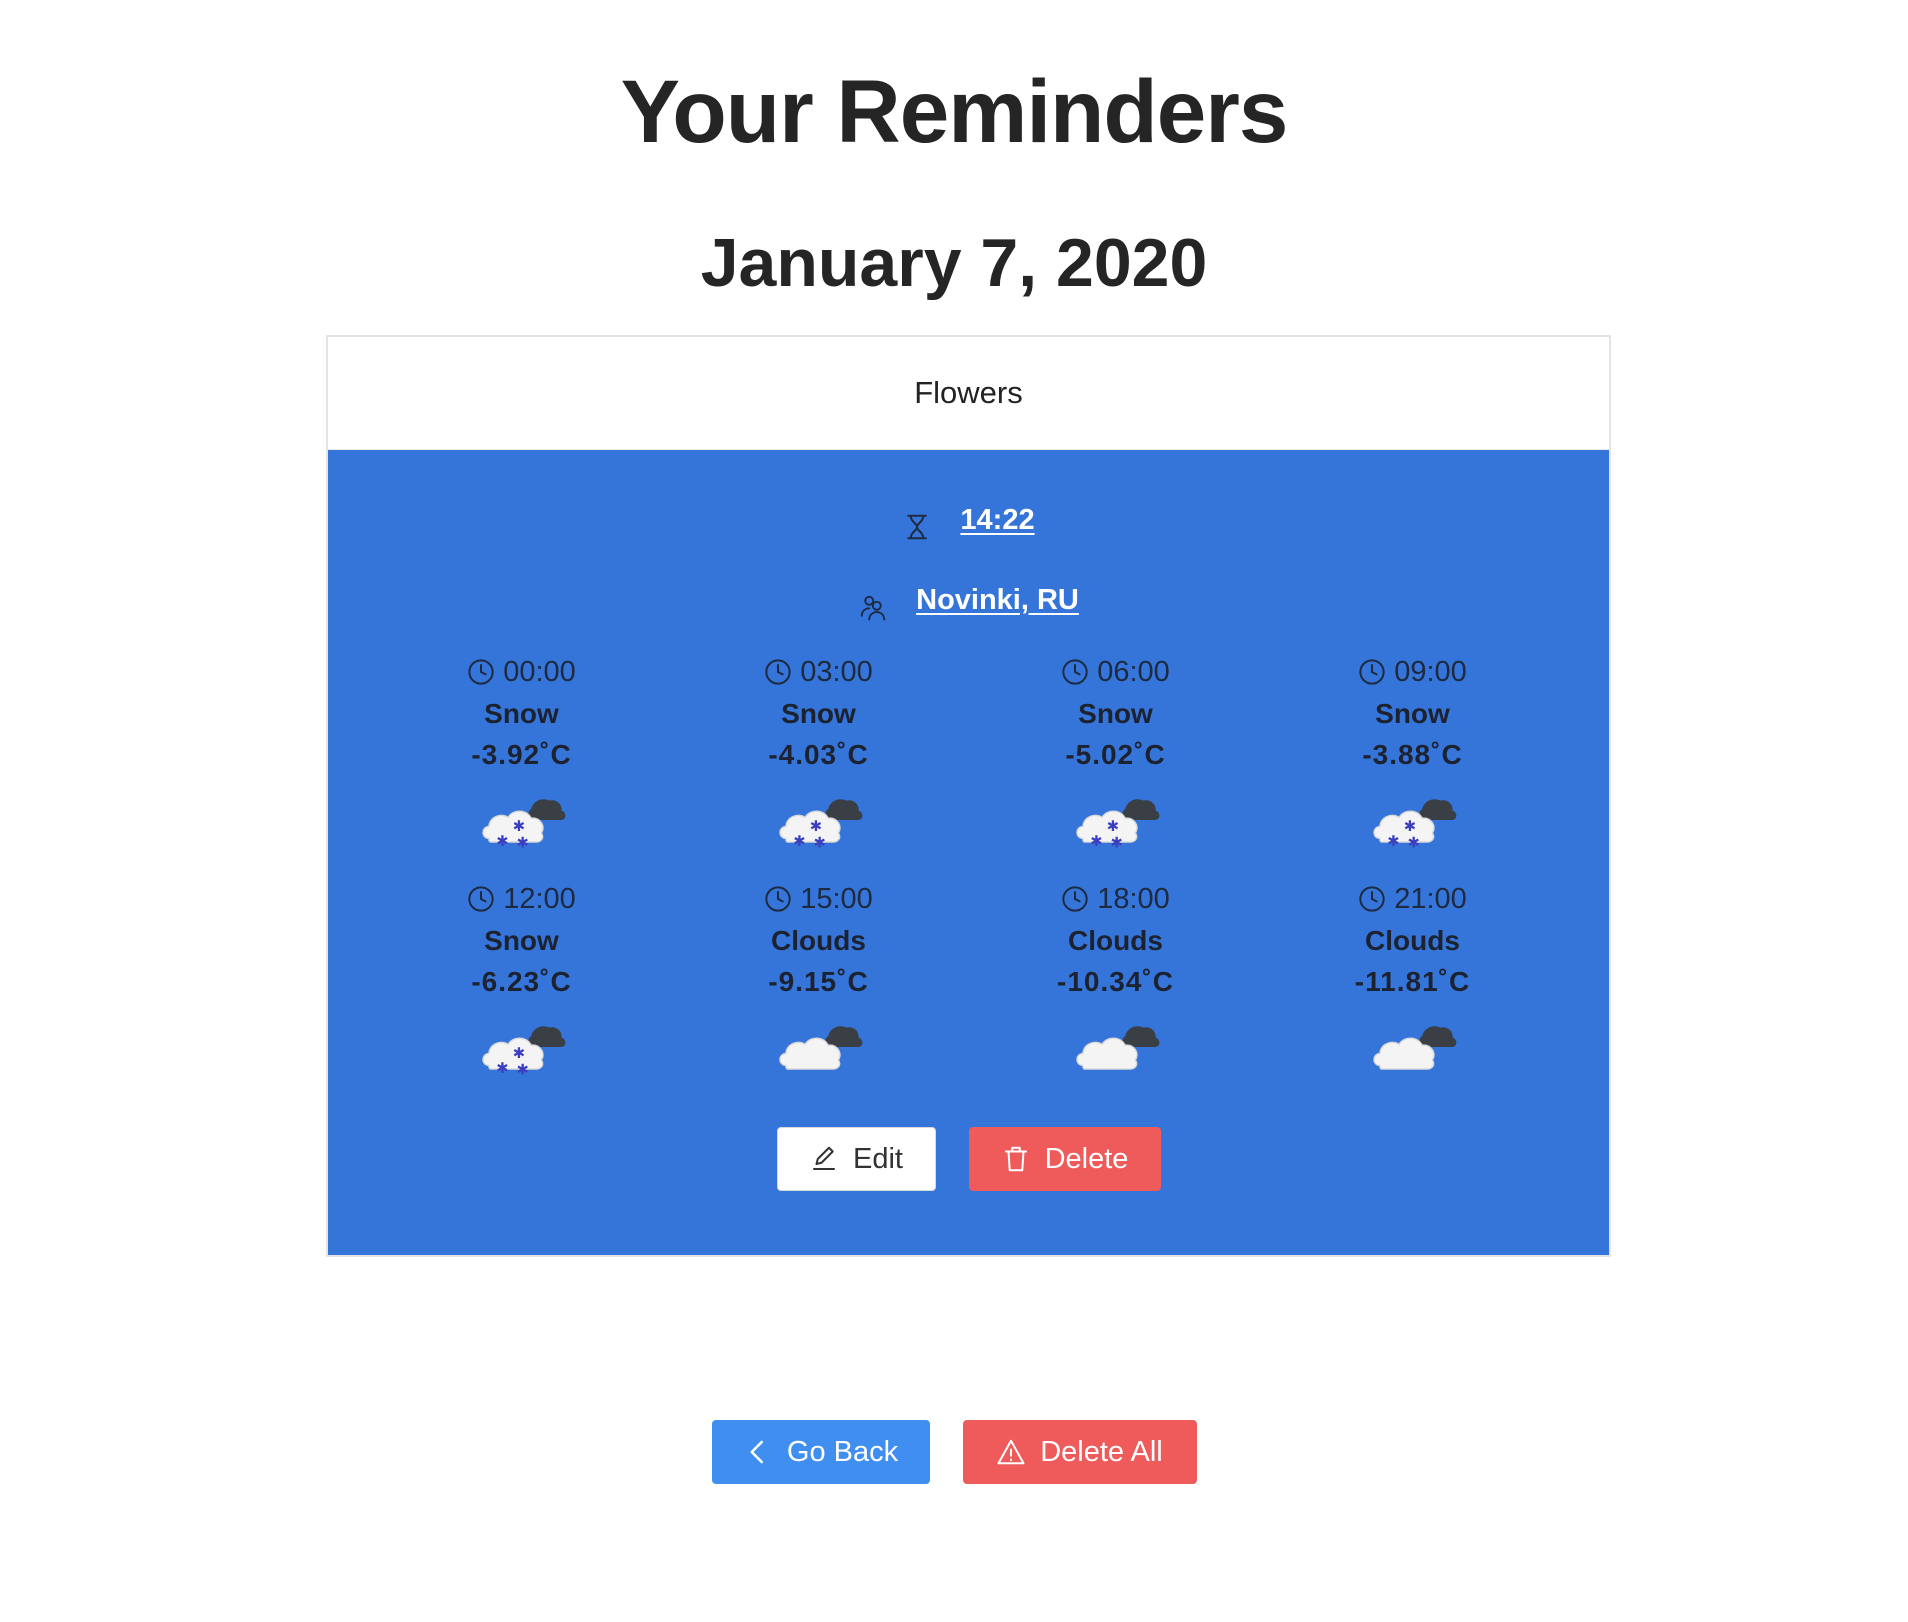  What do you see at coordinates (968, 393) in the screenshot?
I see `reminder-title: Flowers` at bounding box center [968, 393].